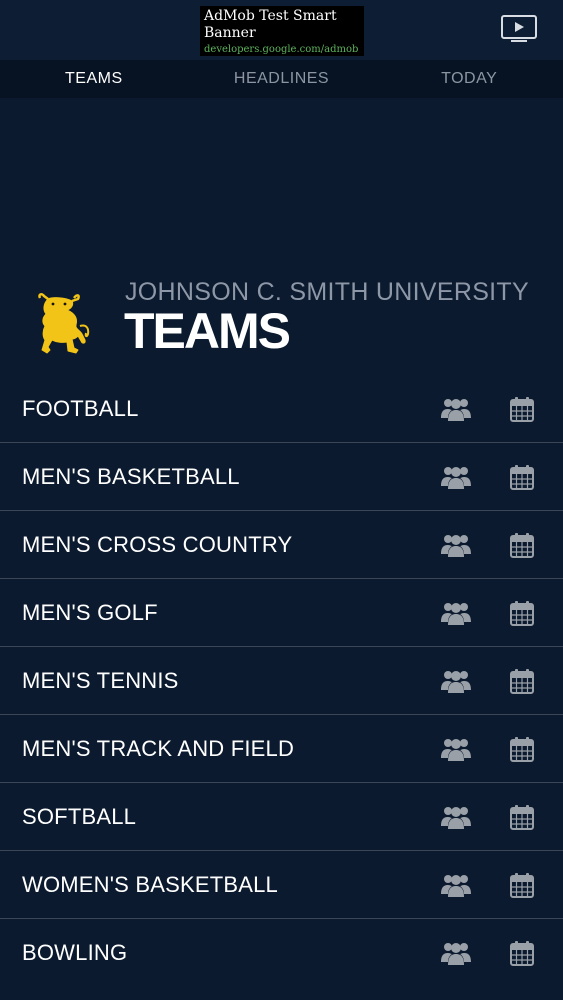  What do you see at coordinates (281, 49) in the screenshot?
I see `ad-url: developers.google.com/admob` at bounding box center [281, 49].